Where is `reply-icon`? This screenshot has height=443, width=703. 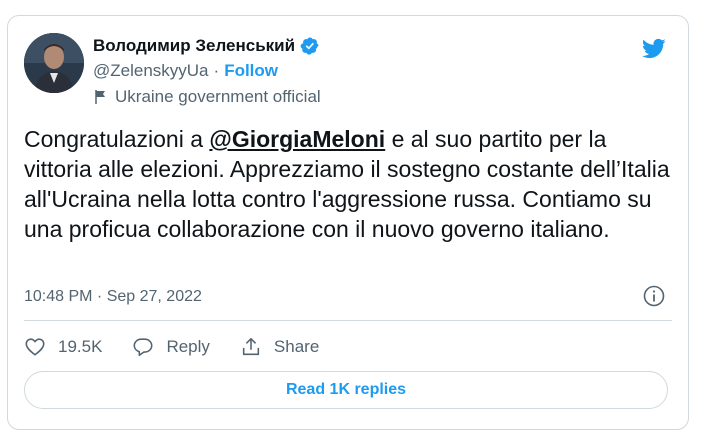 reply-icon is located at coordinates (143, 347).